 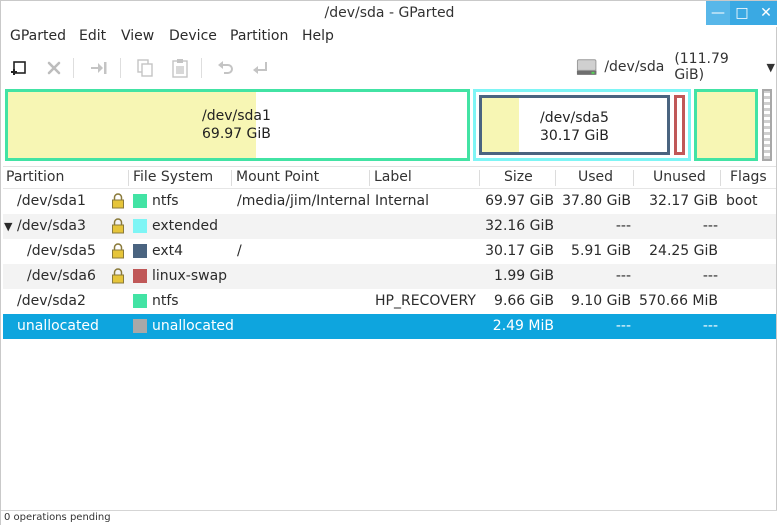 I want to click on filesystem-cell: extended, so click(x=185, y=226).